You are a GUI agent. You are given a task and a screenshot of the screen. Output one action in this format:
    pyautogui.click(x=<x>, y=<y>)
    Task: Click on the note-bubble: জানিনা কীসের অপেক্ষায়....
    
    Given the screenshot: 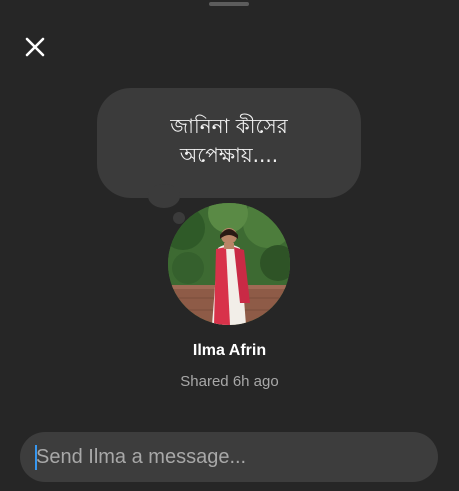 What is the action you would take?
    pyautogui.click(x=229, y=143)
    